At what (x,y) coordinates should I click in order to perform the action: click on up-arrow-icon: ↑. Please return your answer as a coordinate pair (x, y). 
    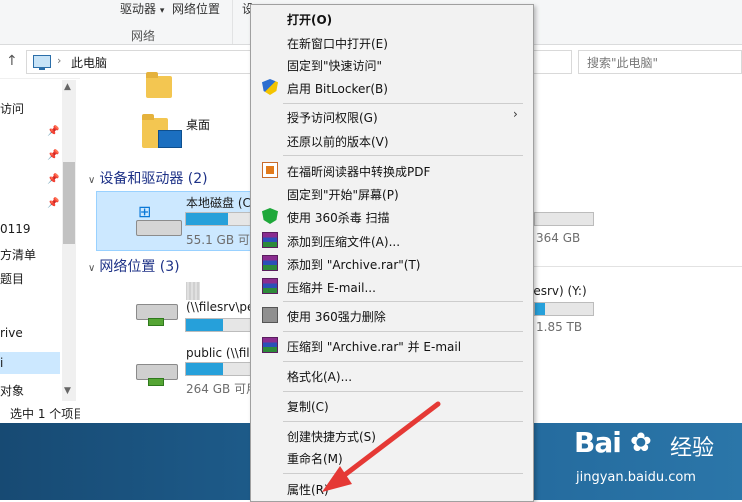
    Looking at the image, I should click on (12, 61).